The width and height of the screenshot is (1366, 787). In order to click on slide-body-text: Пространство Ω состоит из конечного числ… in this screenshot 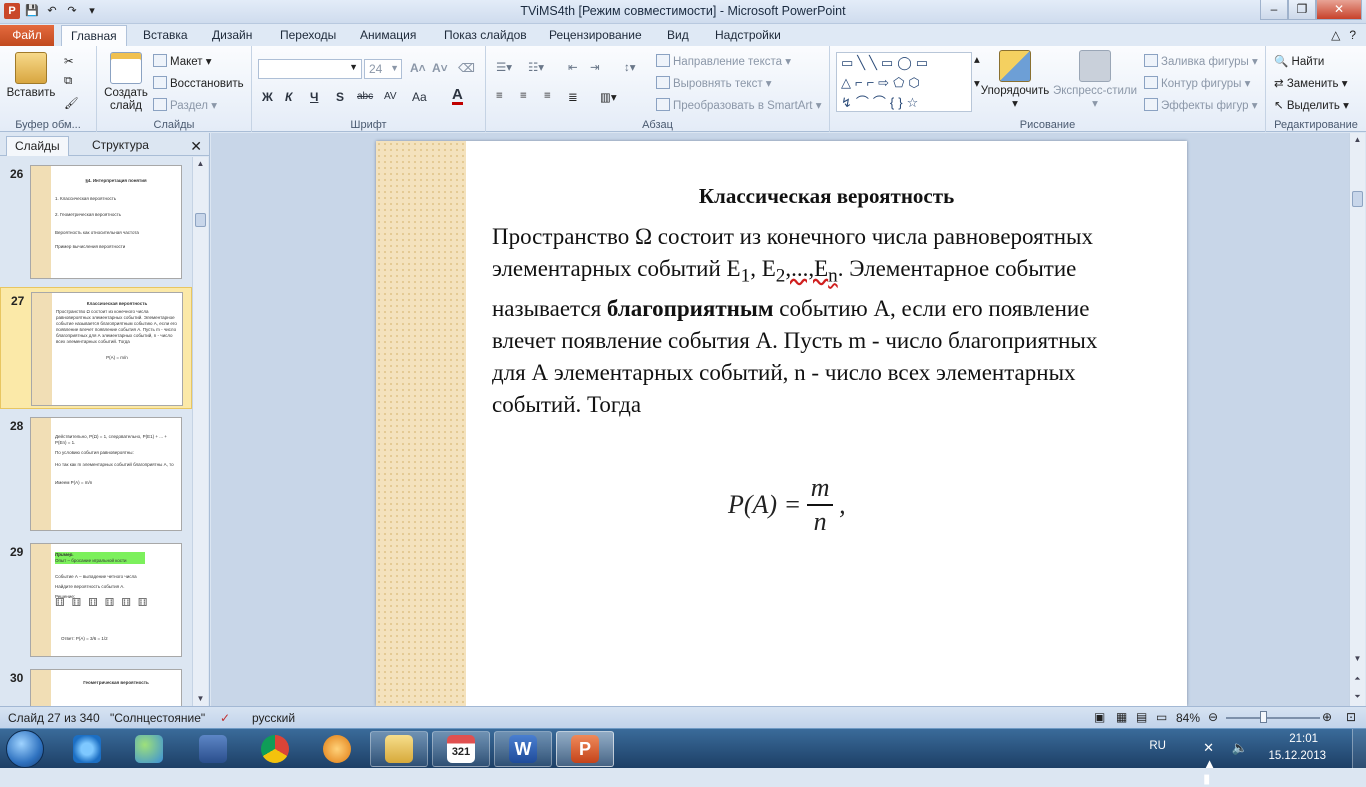, I will do `click(812, 321)`.